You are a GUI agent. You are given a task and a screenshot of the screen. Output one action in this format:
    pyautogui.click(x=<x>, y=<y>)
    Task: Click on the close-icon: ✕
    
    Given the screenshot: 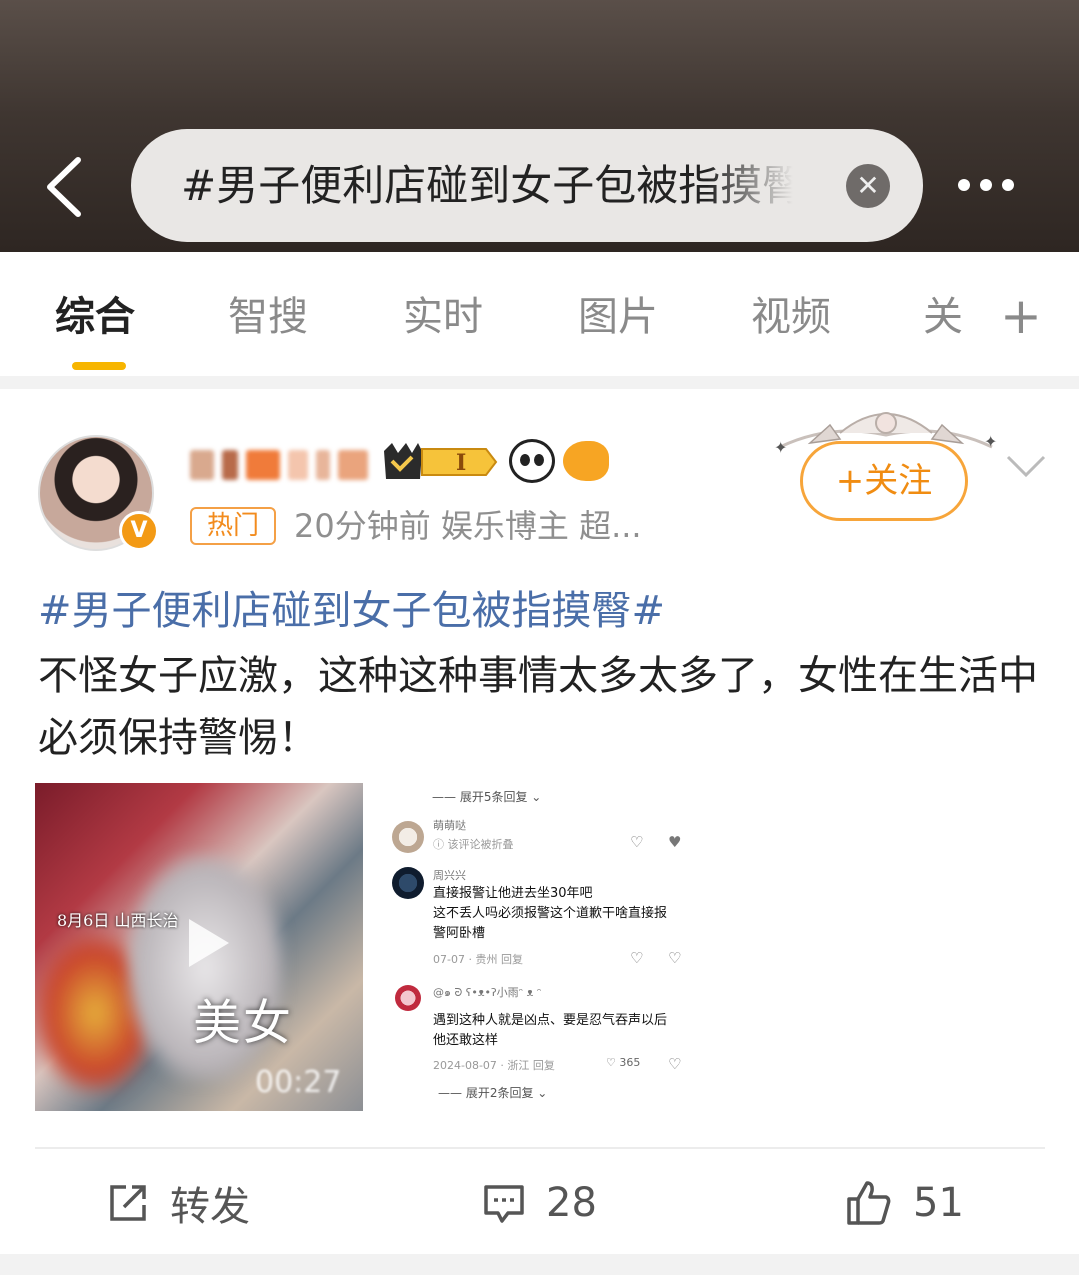 What is the action you would take?
    pyautogui.click(x=868, y=185)
    